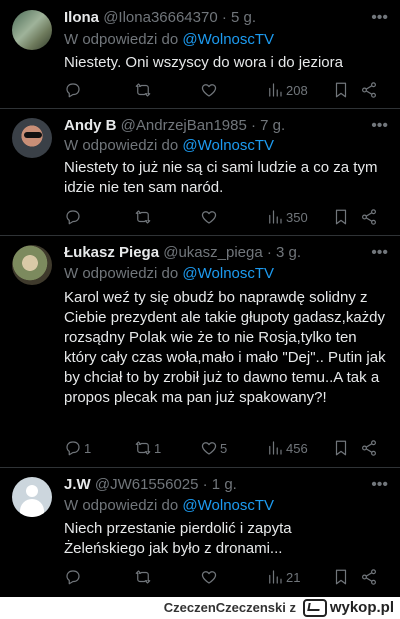  I want to click on watermark-footer: CzeczenCzeczenski z wykop.pl, so click(200, 608).